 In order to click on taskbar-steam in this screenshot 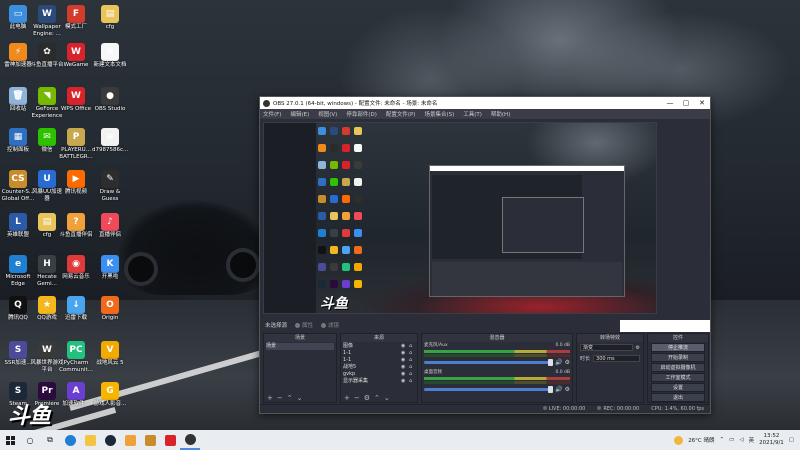, I will do `click(110, 440)`.